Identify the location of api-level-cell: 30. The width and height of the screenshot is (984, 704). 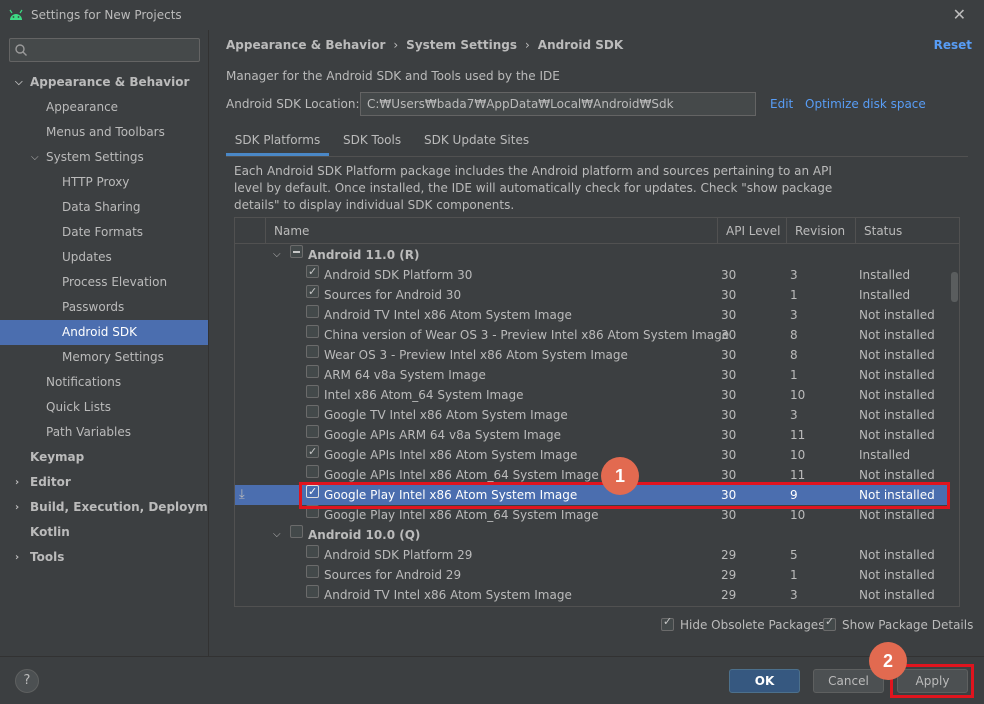
(729, 315).